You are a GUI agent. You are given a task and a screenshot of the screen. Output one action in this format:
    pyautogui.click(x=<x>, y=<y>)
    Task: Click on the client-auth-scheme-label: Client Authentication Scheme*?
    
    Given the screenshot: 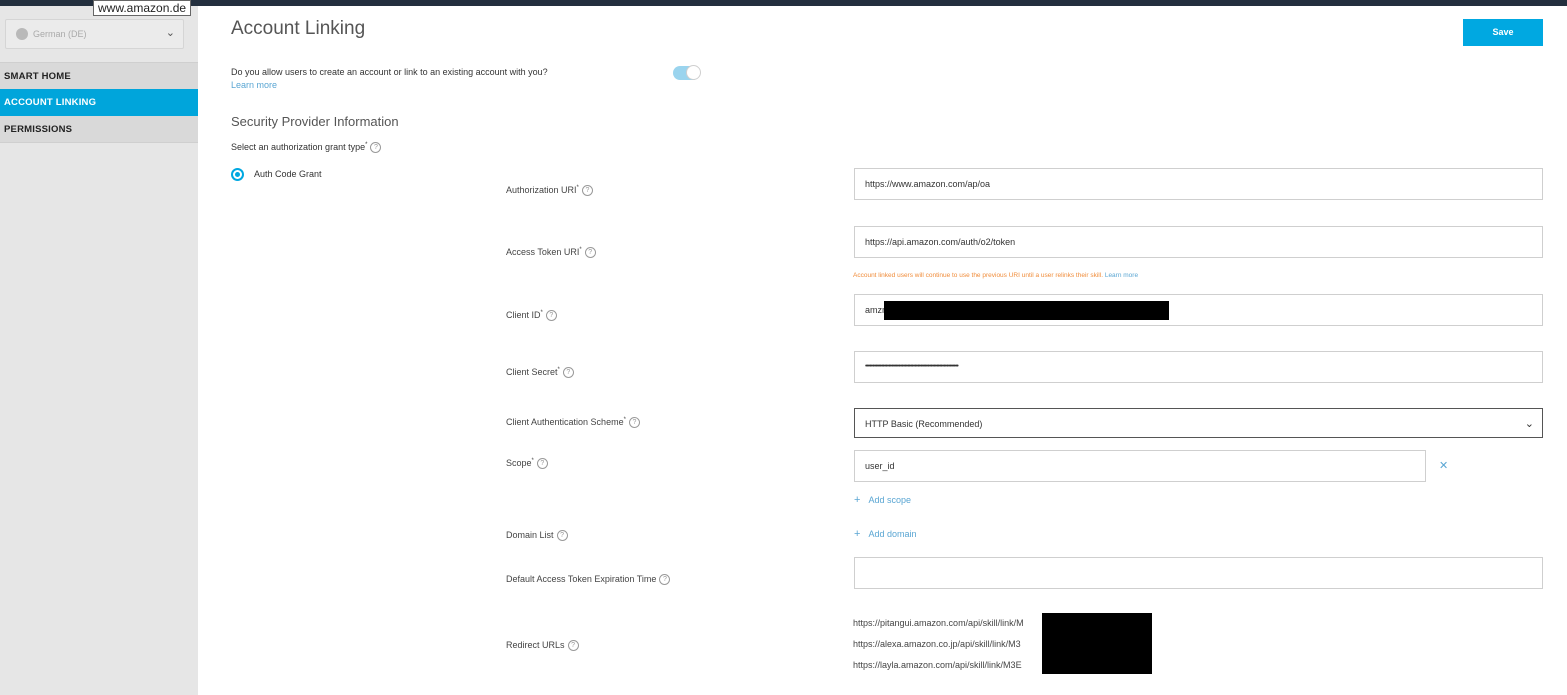 What is the action you would take?
    pyautogui.click(x=573, y=423)
    